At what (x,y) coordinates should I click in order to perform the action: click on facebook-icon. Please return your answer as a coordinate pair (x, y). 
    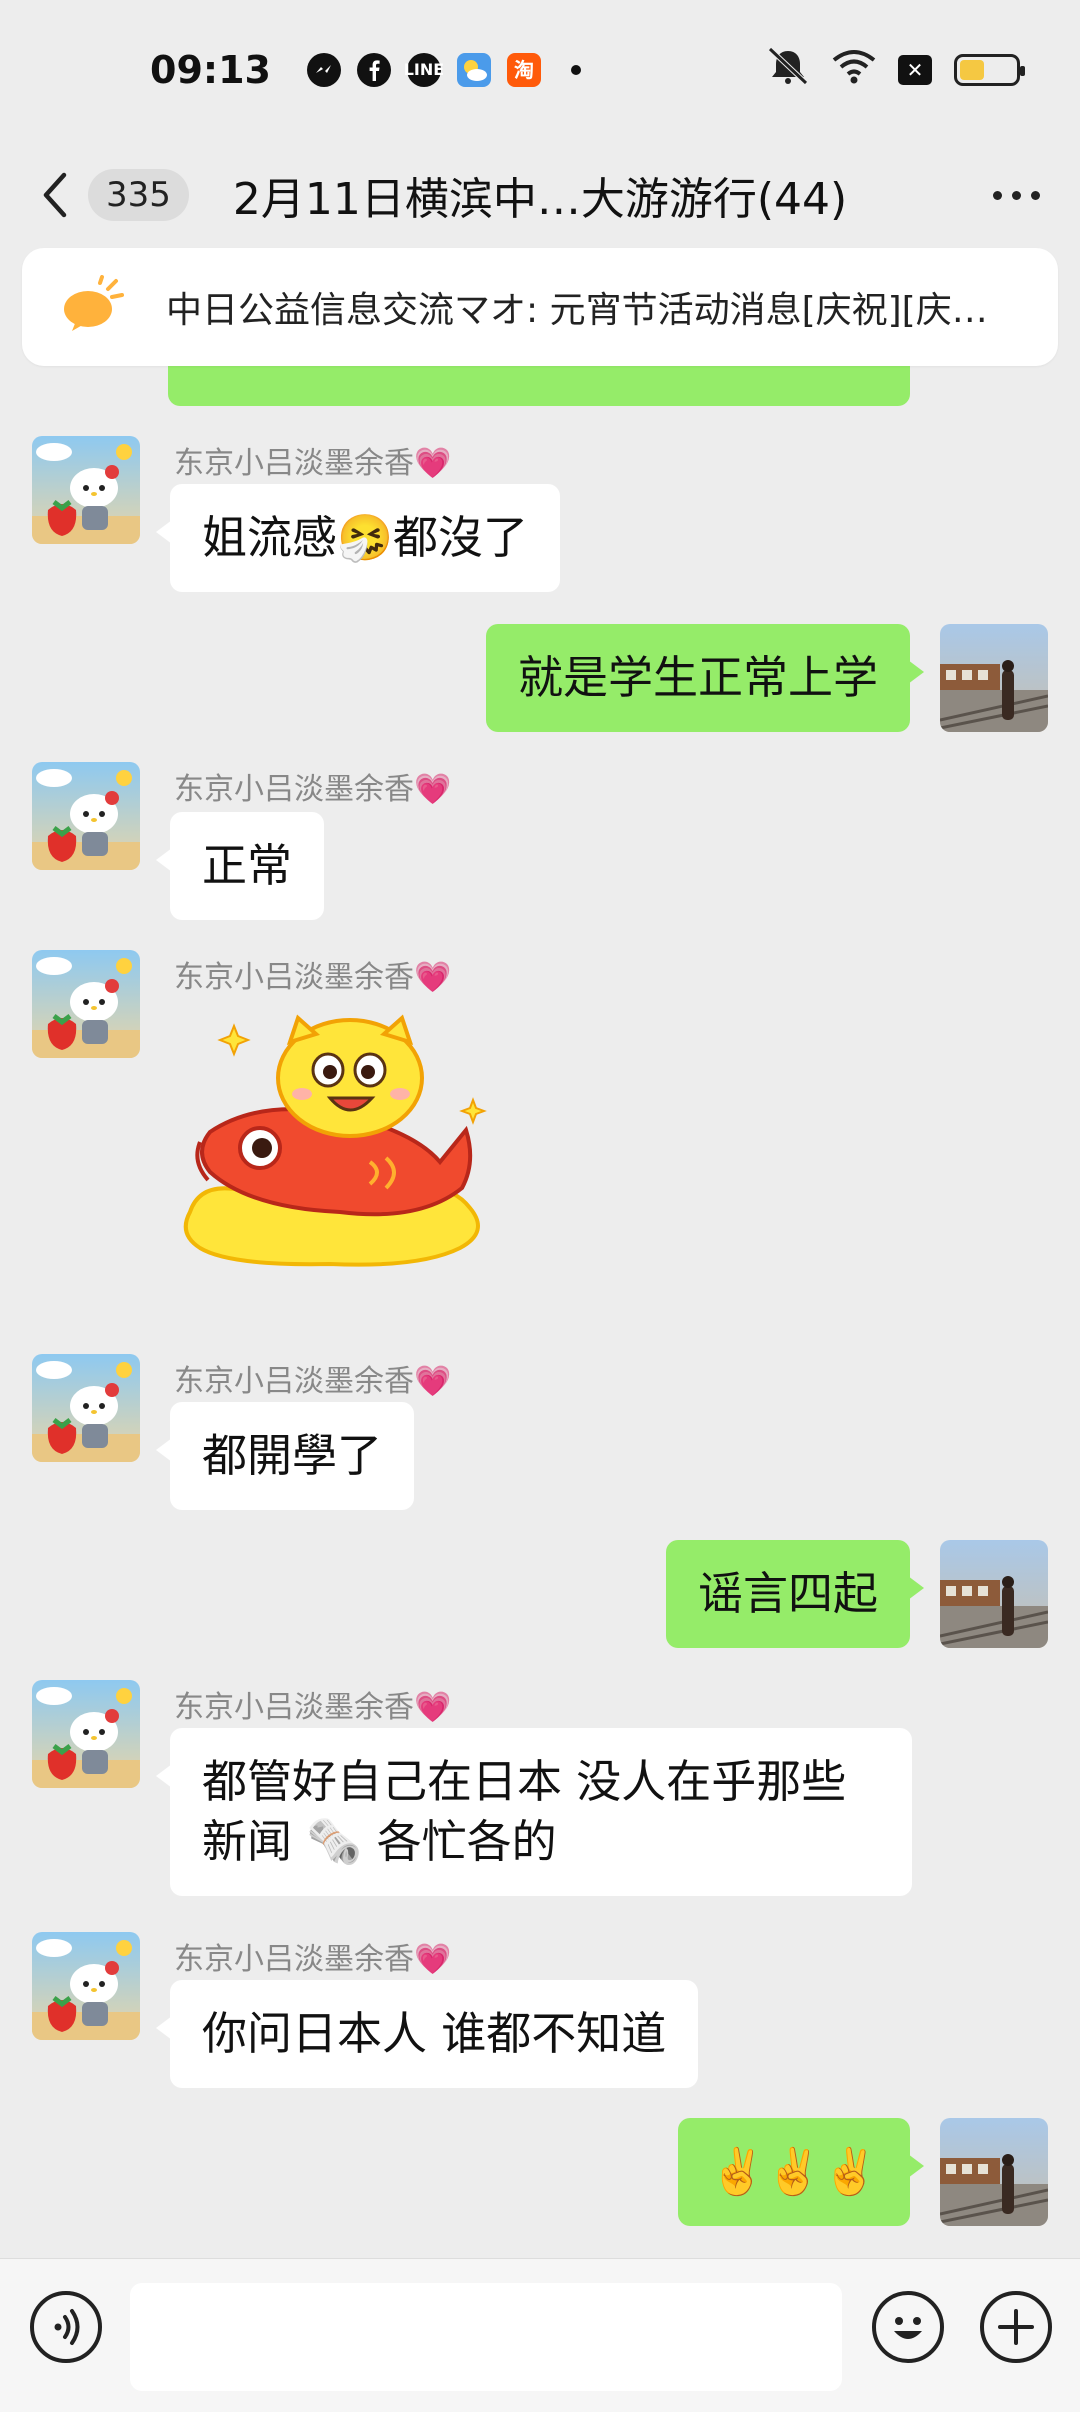
    Looking at the image, I should click on (373, 70).